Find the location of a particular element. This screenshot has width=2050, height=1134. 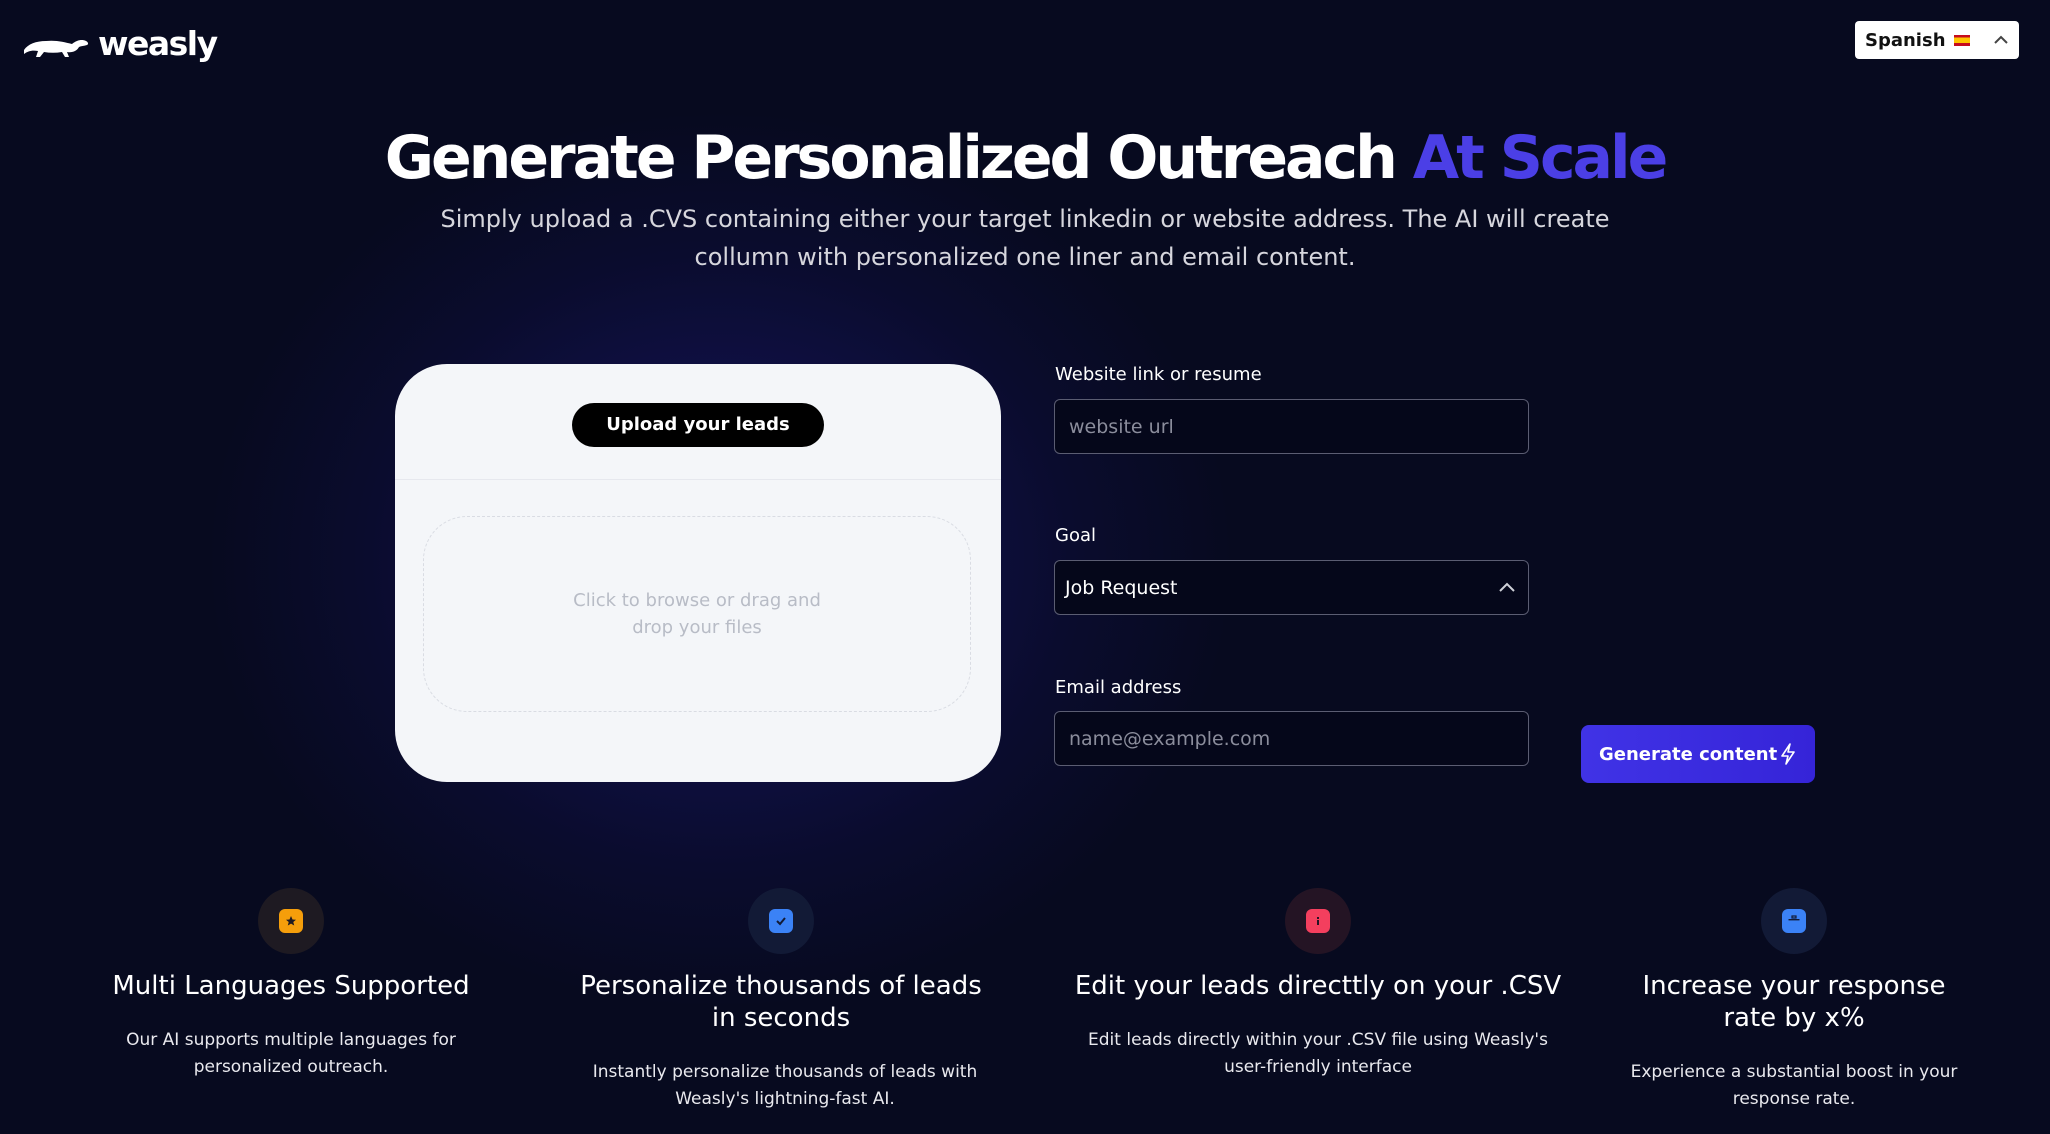

hero-title: Generate Personalized Outreach At Scale is located at coordinates (1025, 158).